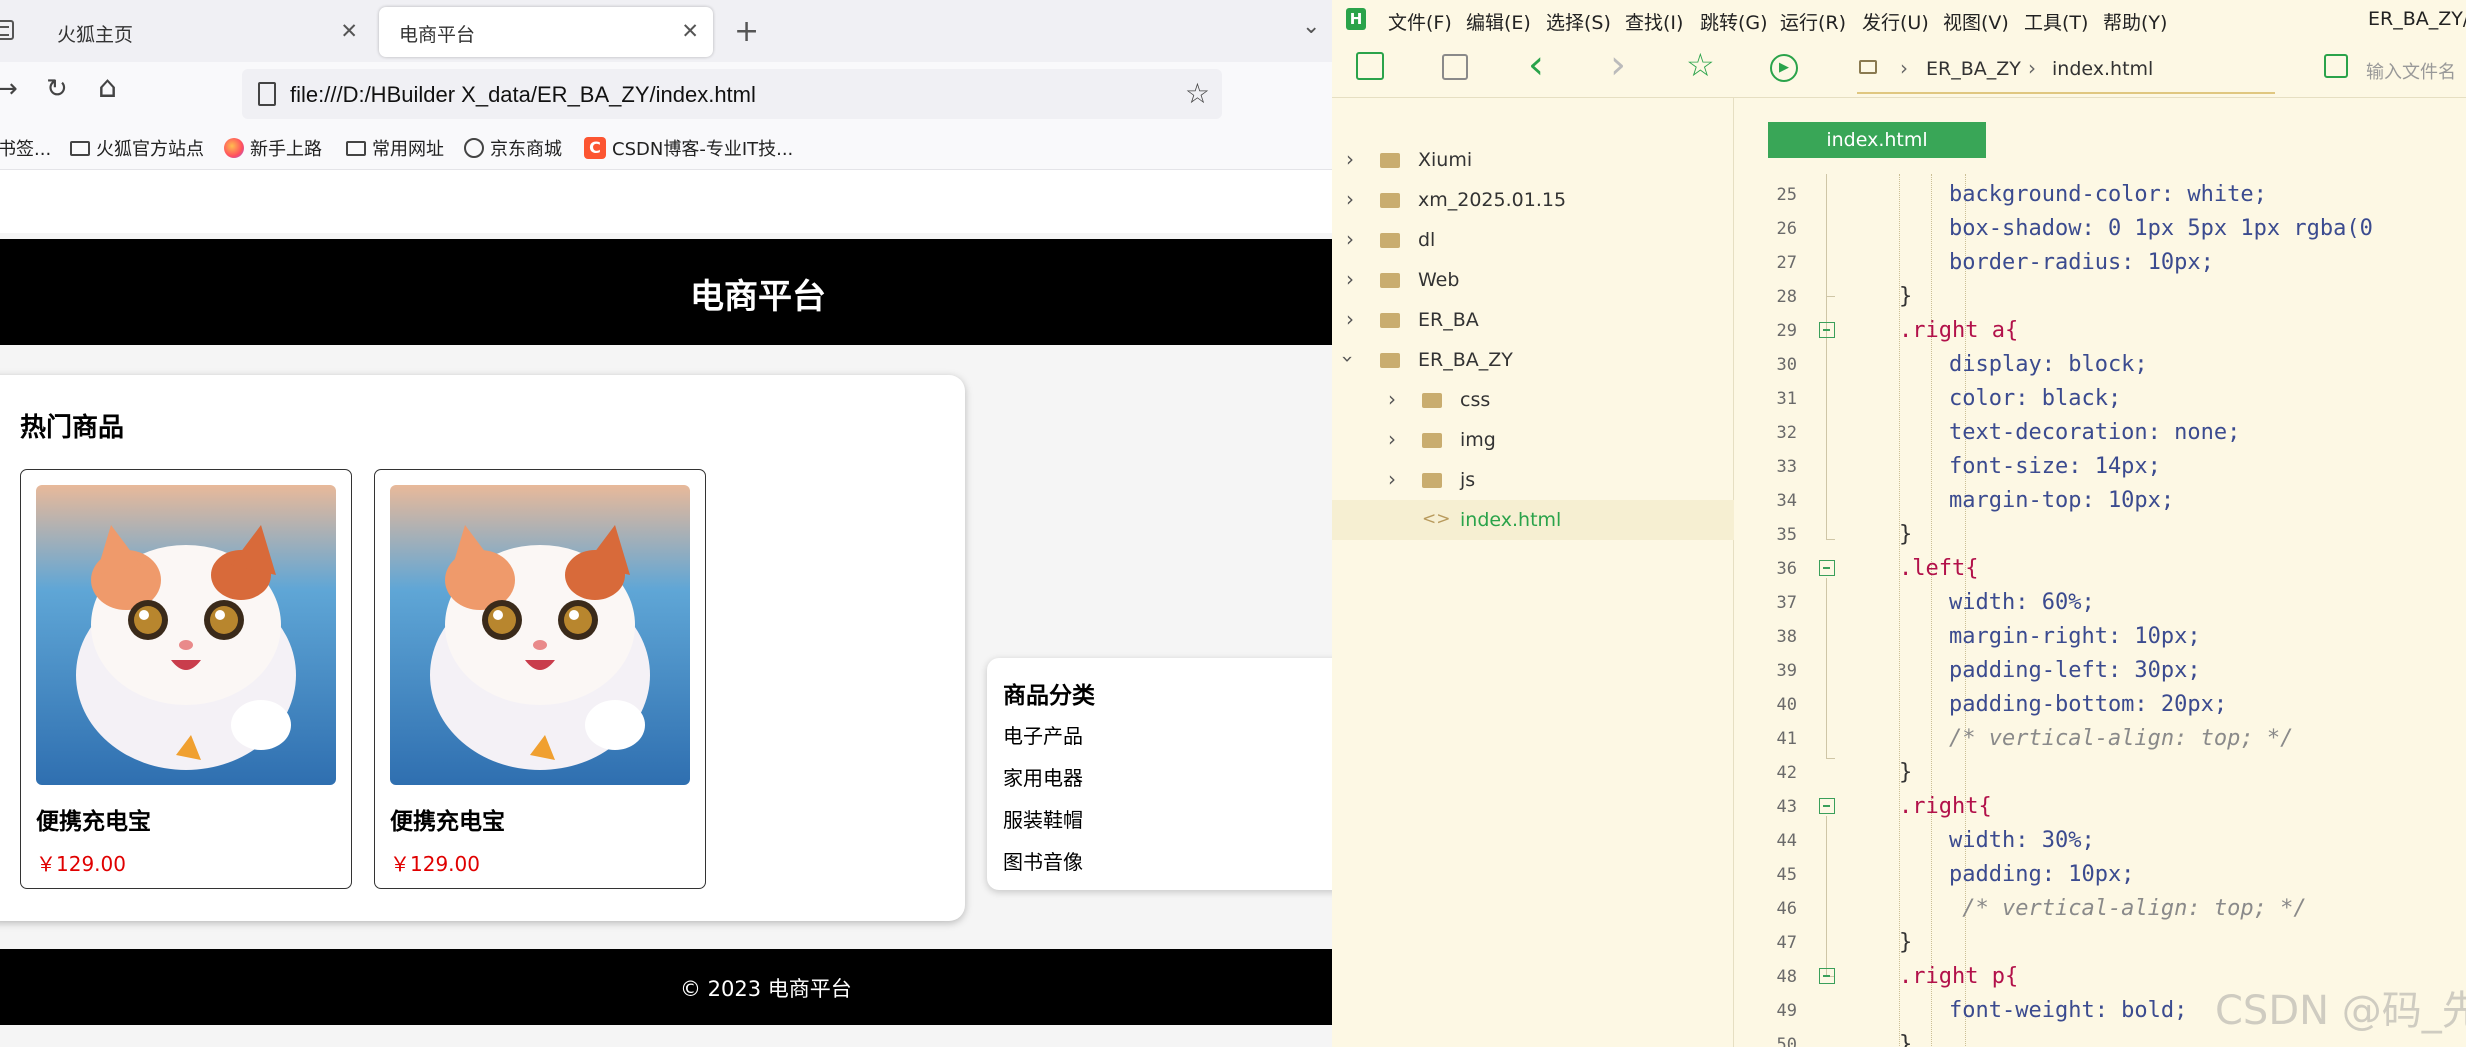 This screenshot has height=1047, width=2466. I want to click on code-line: font-size: 14px;, so click(2055, 466).